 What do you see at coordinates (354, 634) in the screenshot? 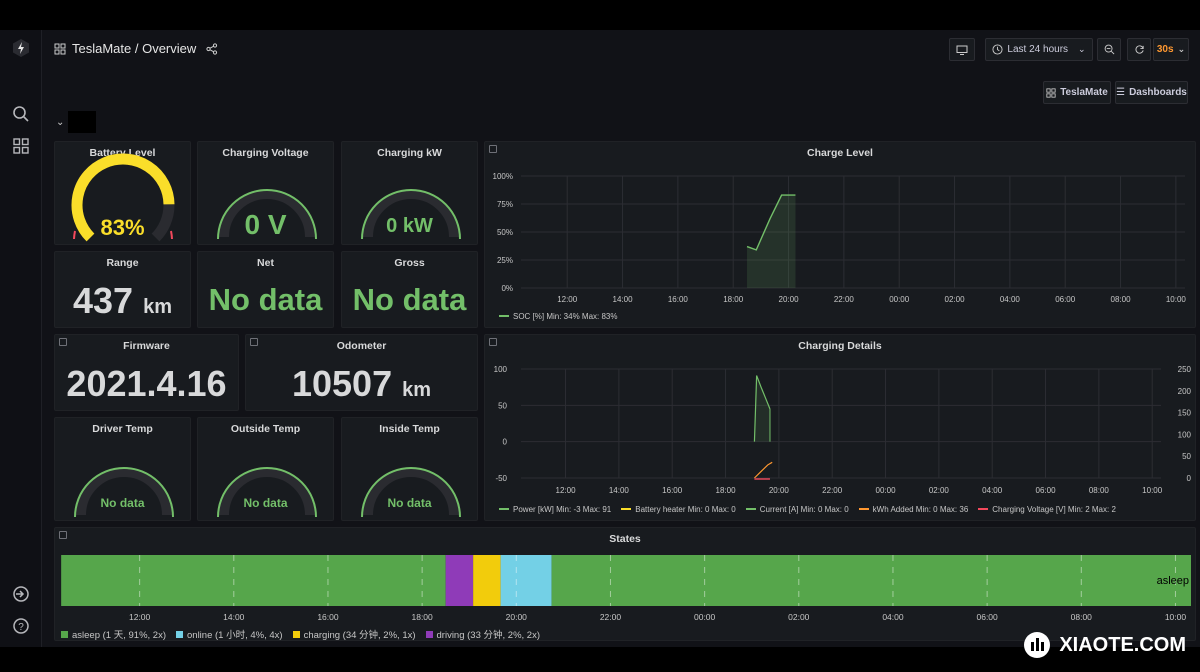
I see `legend-item: charging (34 分钟, 2%, 1x)` at bounding box center [354, 634].